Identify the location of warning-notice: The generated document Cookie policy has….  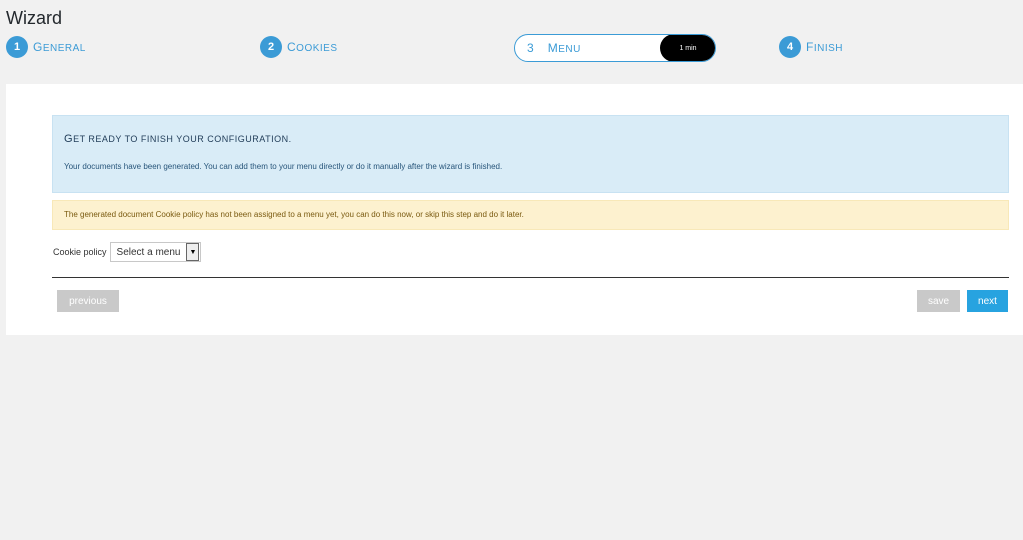
(530, 215).